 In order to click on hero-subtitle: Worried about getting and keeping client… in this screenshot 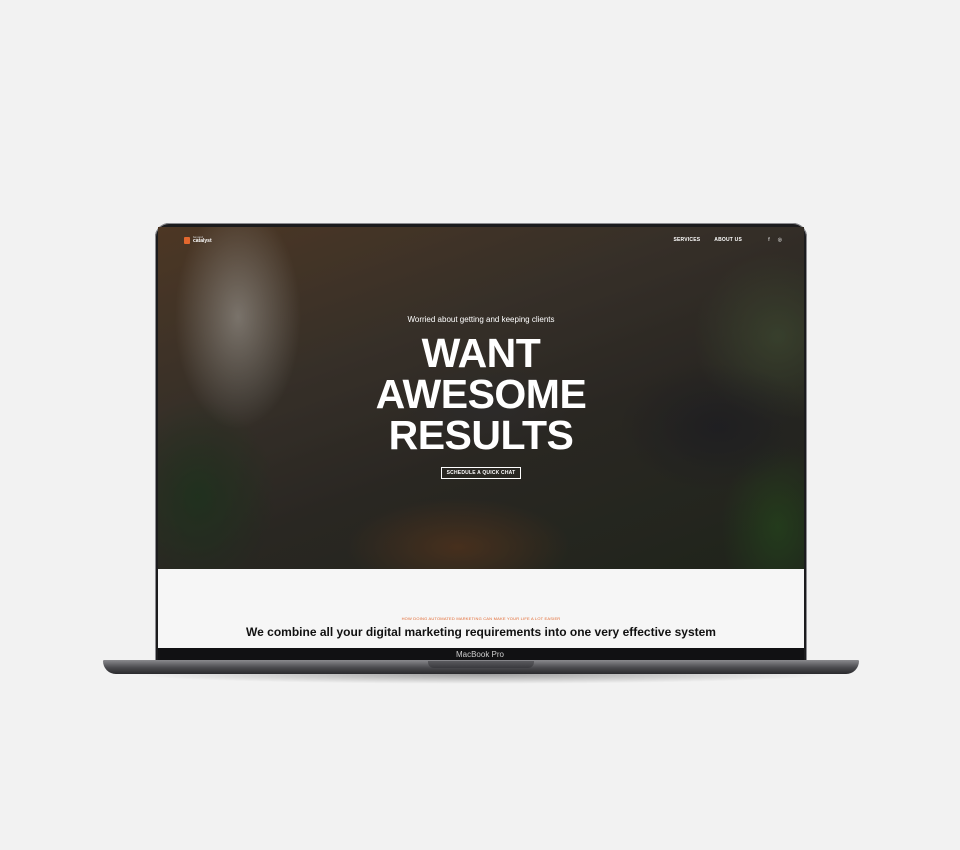, I will do `click(481, 319)`.